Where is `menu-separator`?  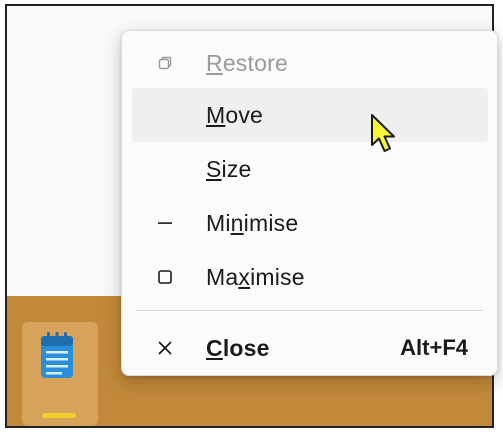 menu-separator is located at coordinates (309, 310).